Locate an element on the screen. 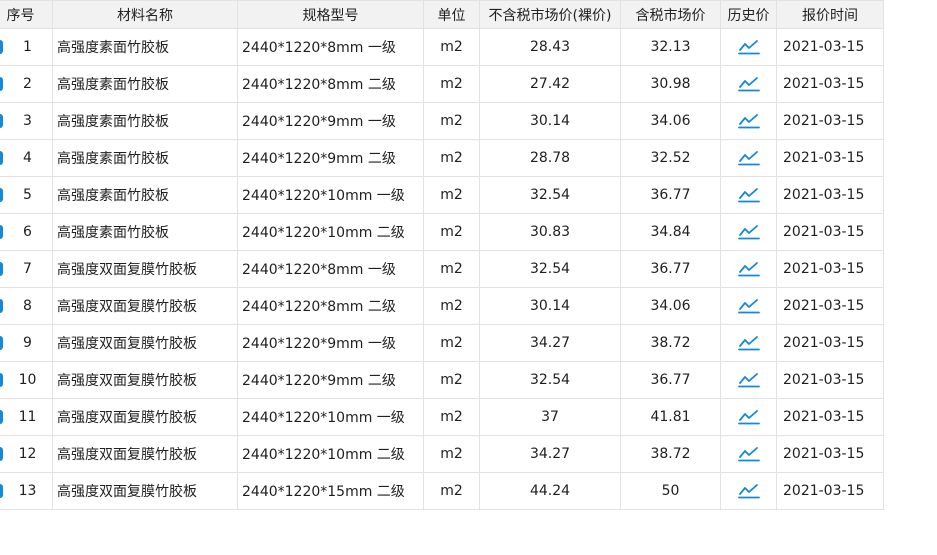 Image resolution: width=937 pixels, height=555 pixels. row-index: 1 is located at coordinates (27, 47).